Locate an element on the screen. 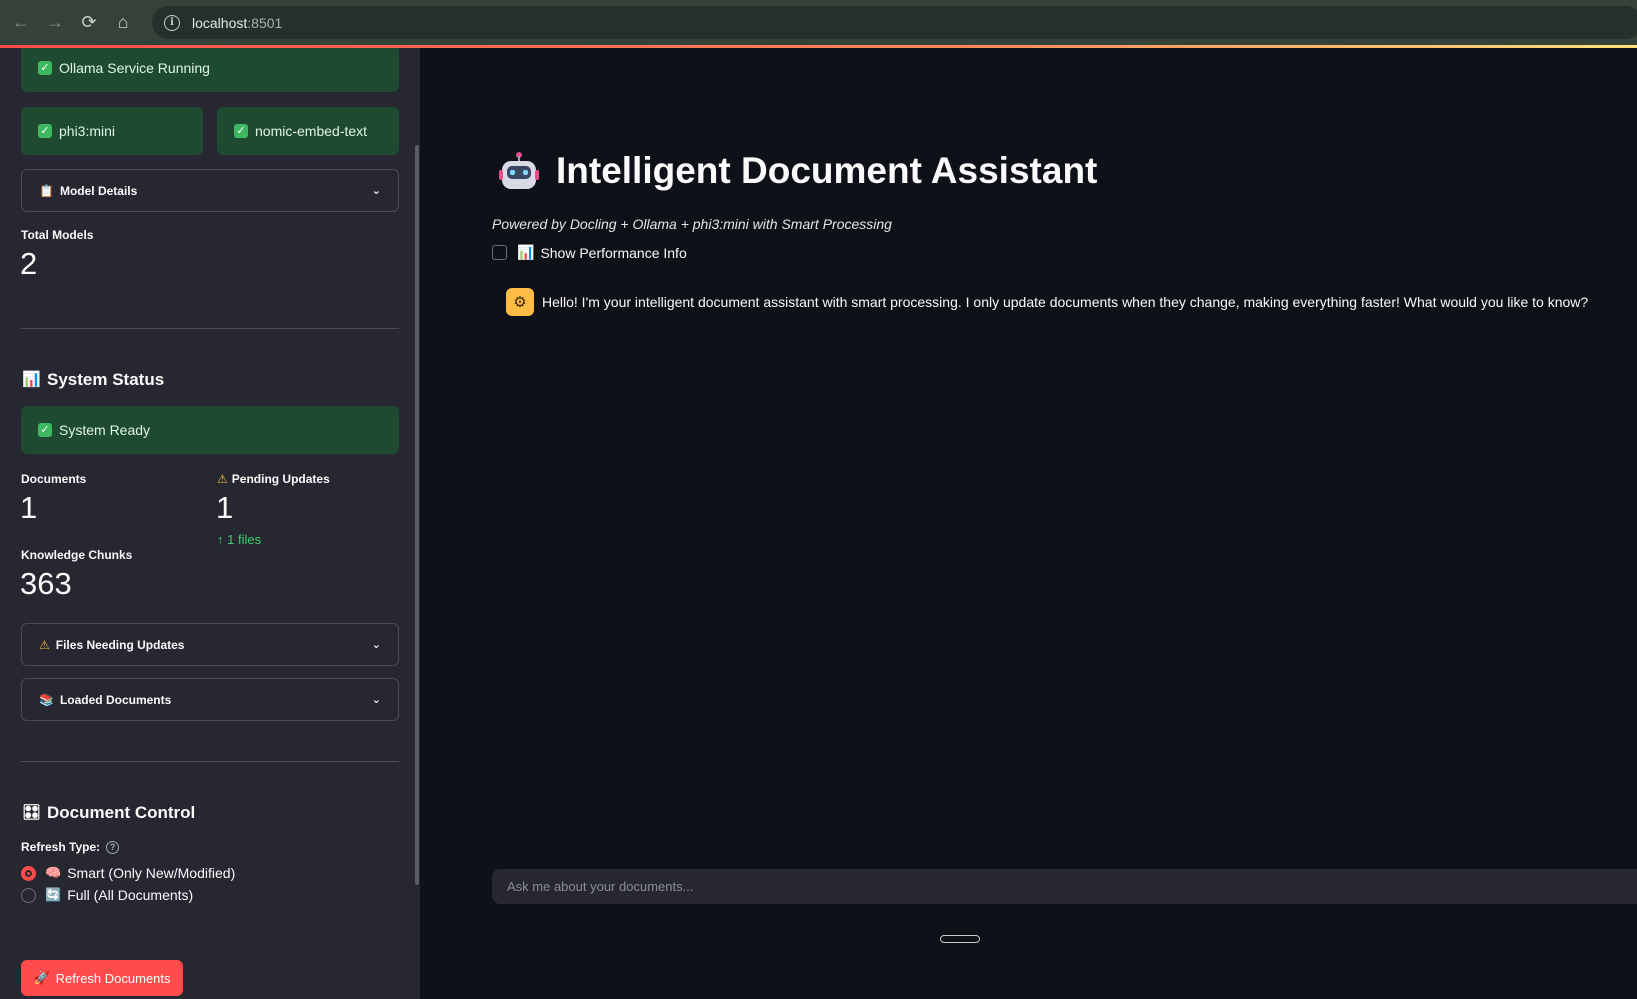  radio-full: 🔄 Full (All Documents) is located at coordinates (107, 895).